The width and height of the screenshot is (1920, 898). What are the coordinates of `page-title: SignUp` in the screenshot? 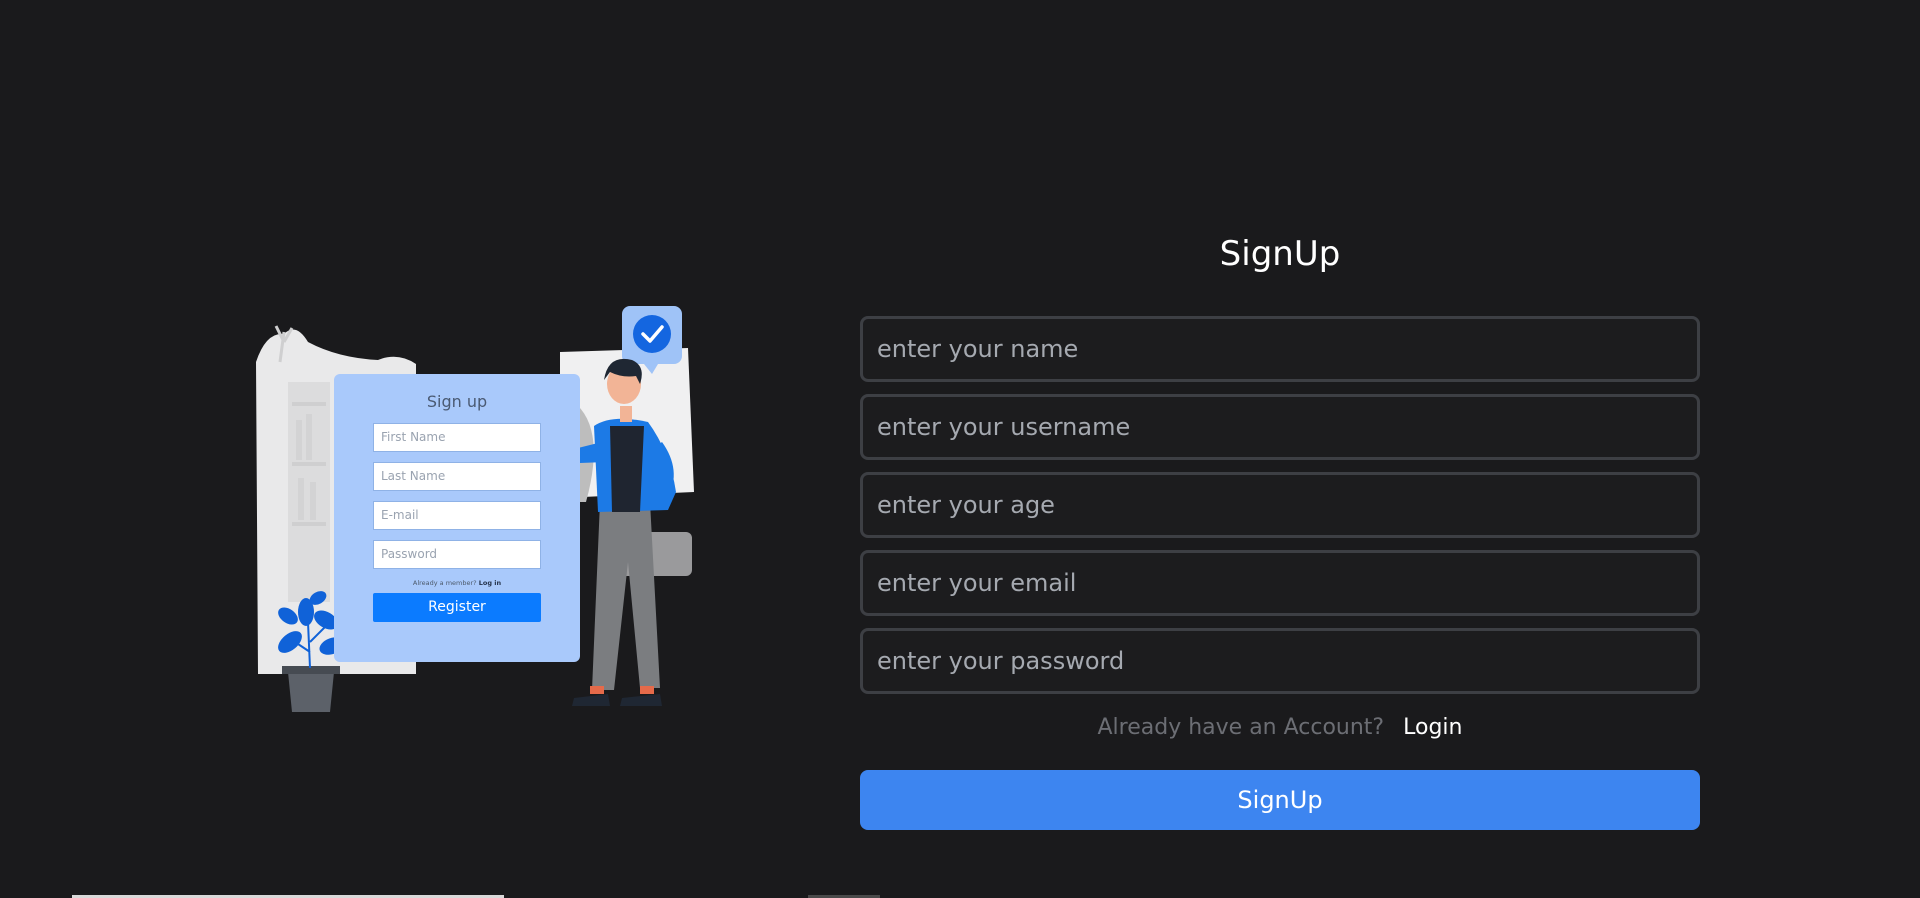 It's located at (1280, 254).